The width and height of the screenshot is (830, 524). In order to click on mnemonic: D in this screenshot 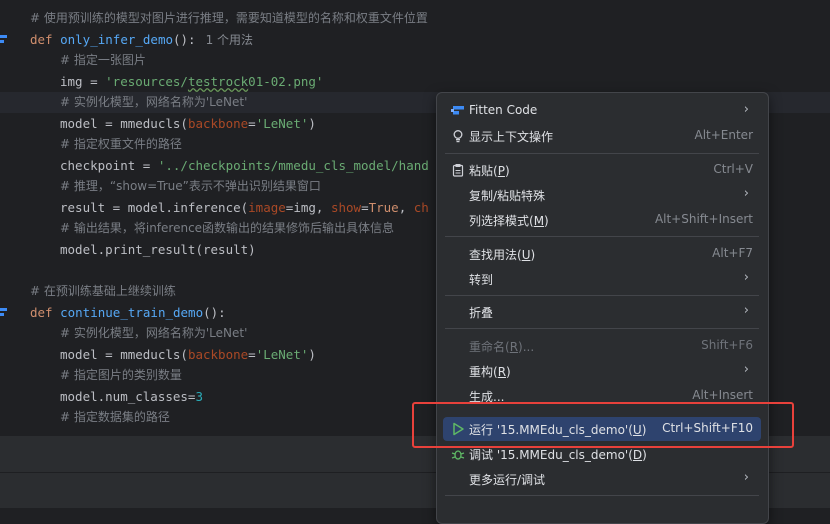, I will do `click(637, 455)`.